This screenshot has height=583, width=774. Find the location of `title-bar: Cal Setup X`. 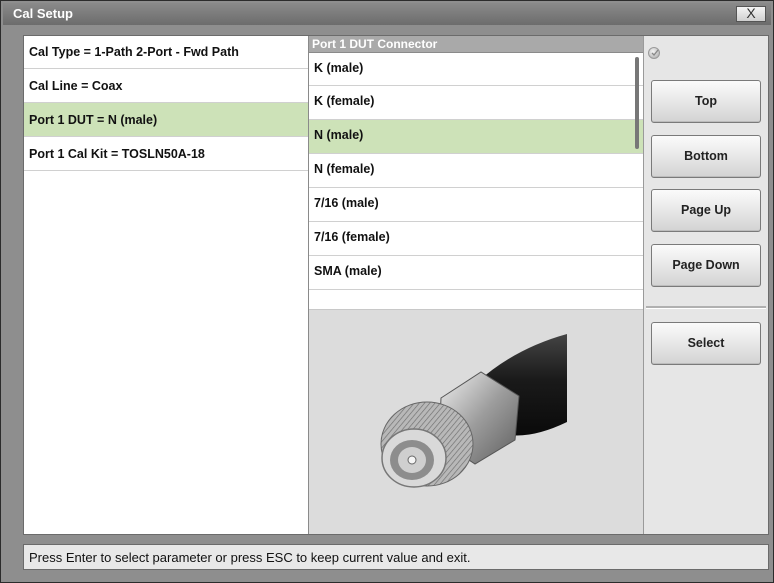

title-bar: Cal Setup X is located at coordinates (387, 14).